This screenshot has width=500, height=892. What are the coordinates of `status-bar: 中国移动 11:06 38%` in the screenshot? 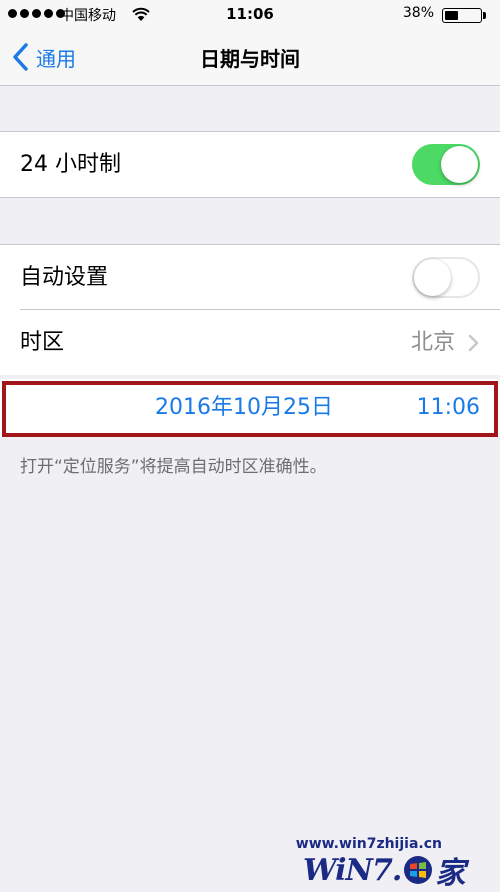 It's located at (250, 15).